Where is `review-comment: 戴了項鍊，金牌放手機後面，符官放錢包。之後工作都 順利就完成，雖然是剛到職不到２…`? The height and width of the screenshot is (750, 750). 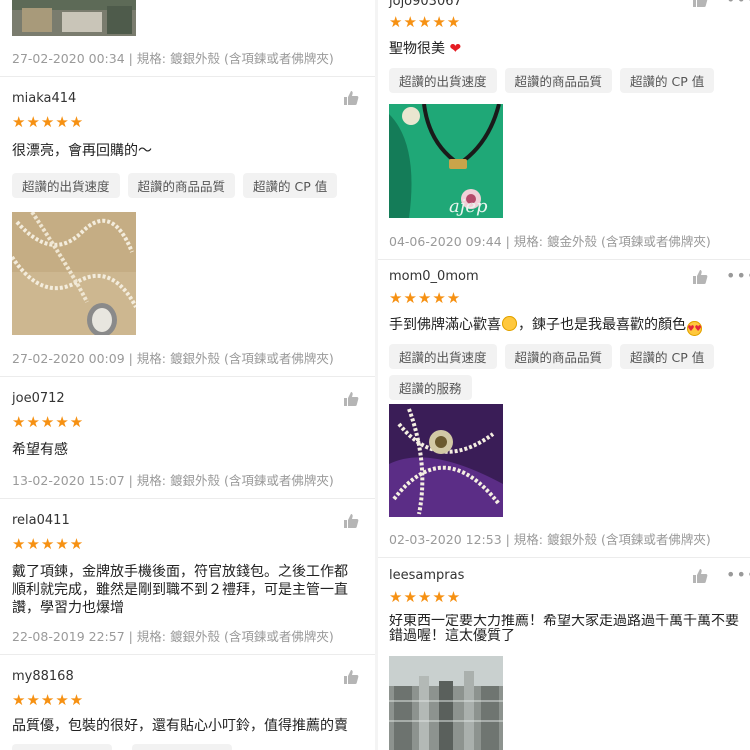
review-comment: 戴了項鍊，金牌放手機後面，符官放錢包。之後工作都 順利就完成，雖然是剛到職不到２… is located at coordinates (193, 590).